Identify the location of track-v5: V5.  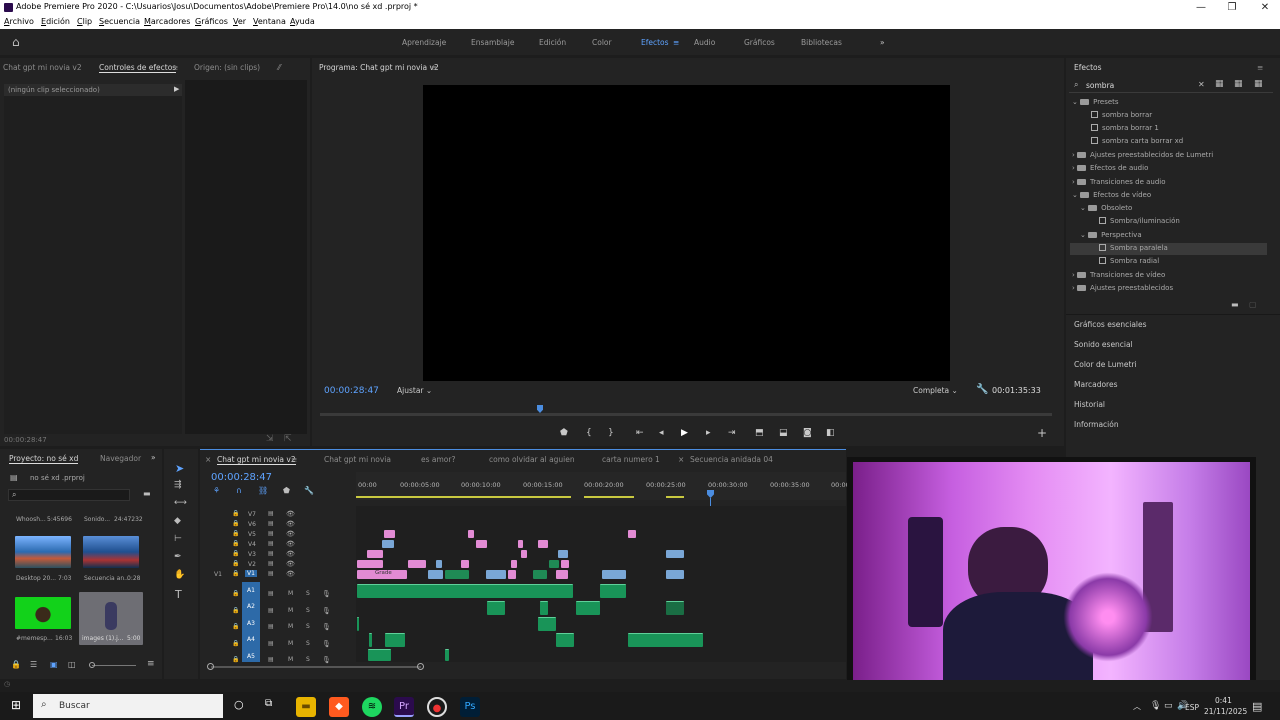
(252, 534).